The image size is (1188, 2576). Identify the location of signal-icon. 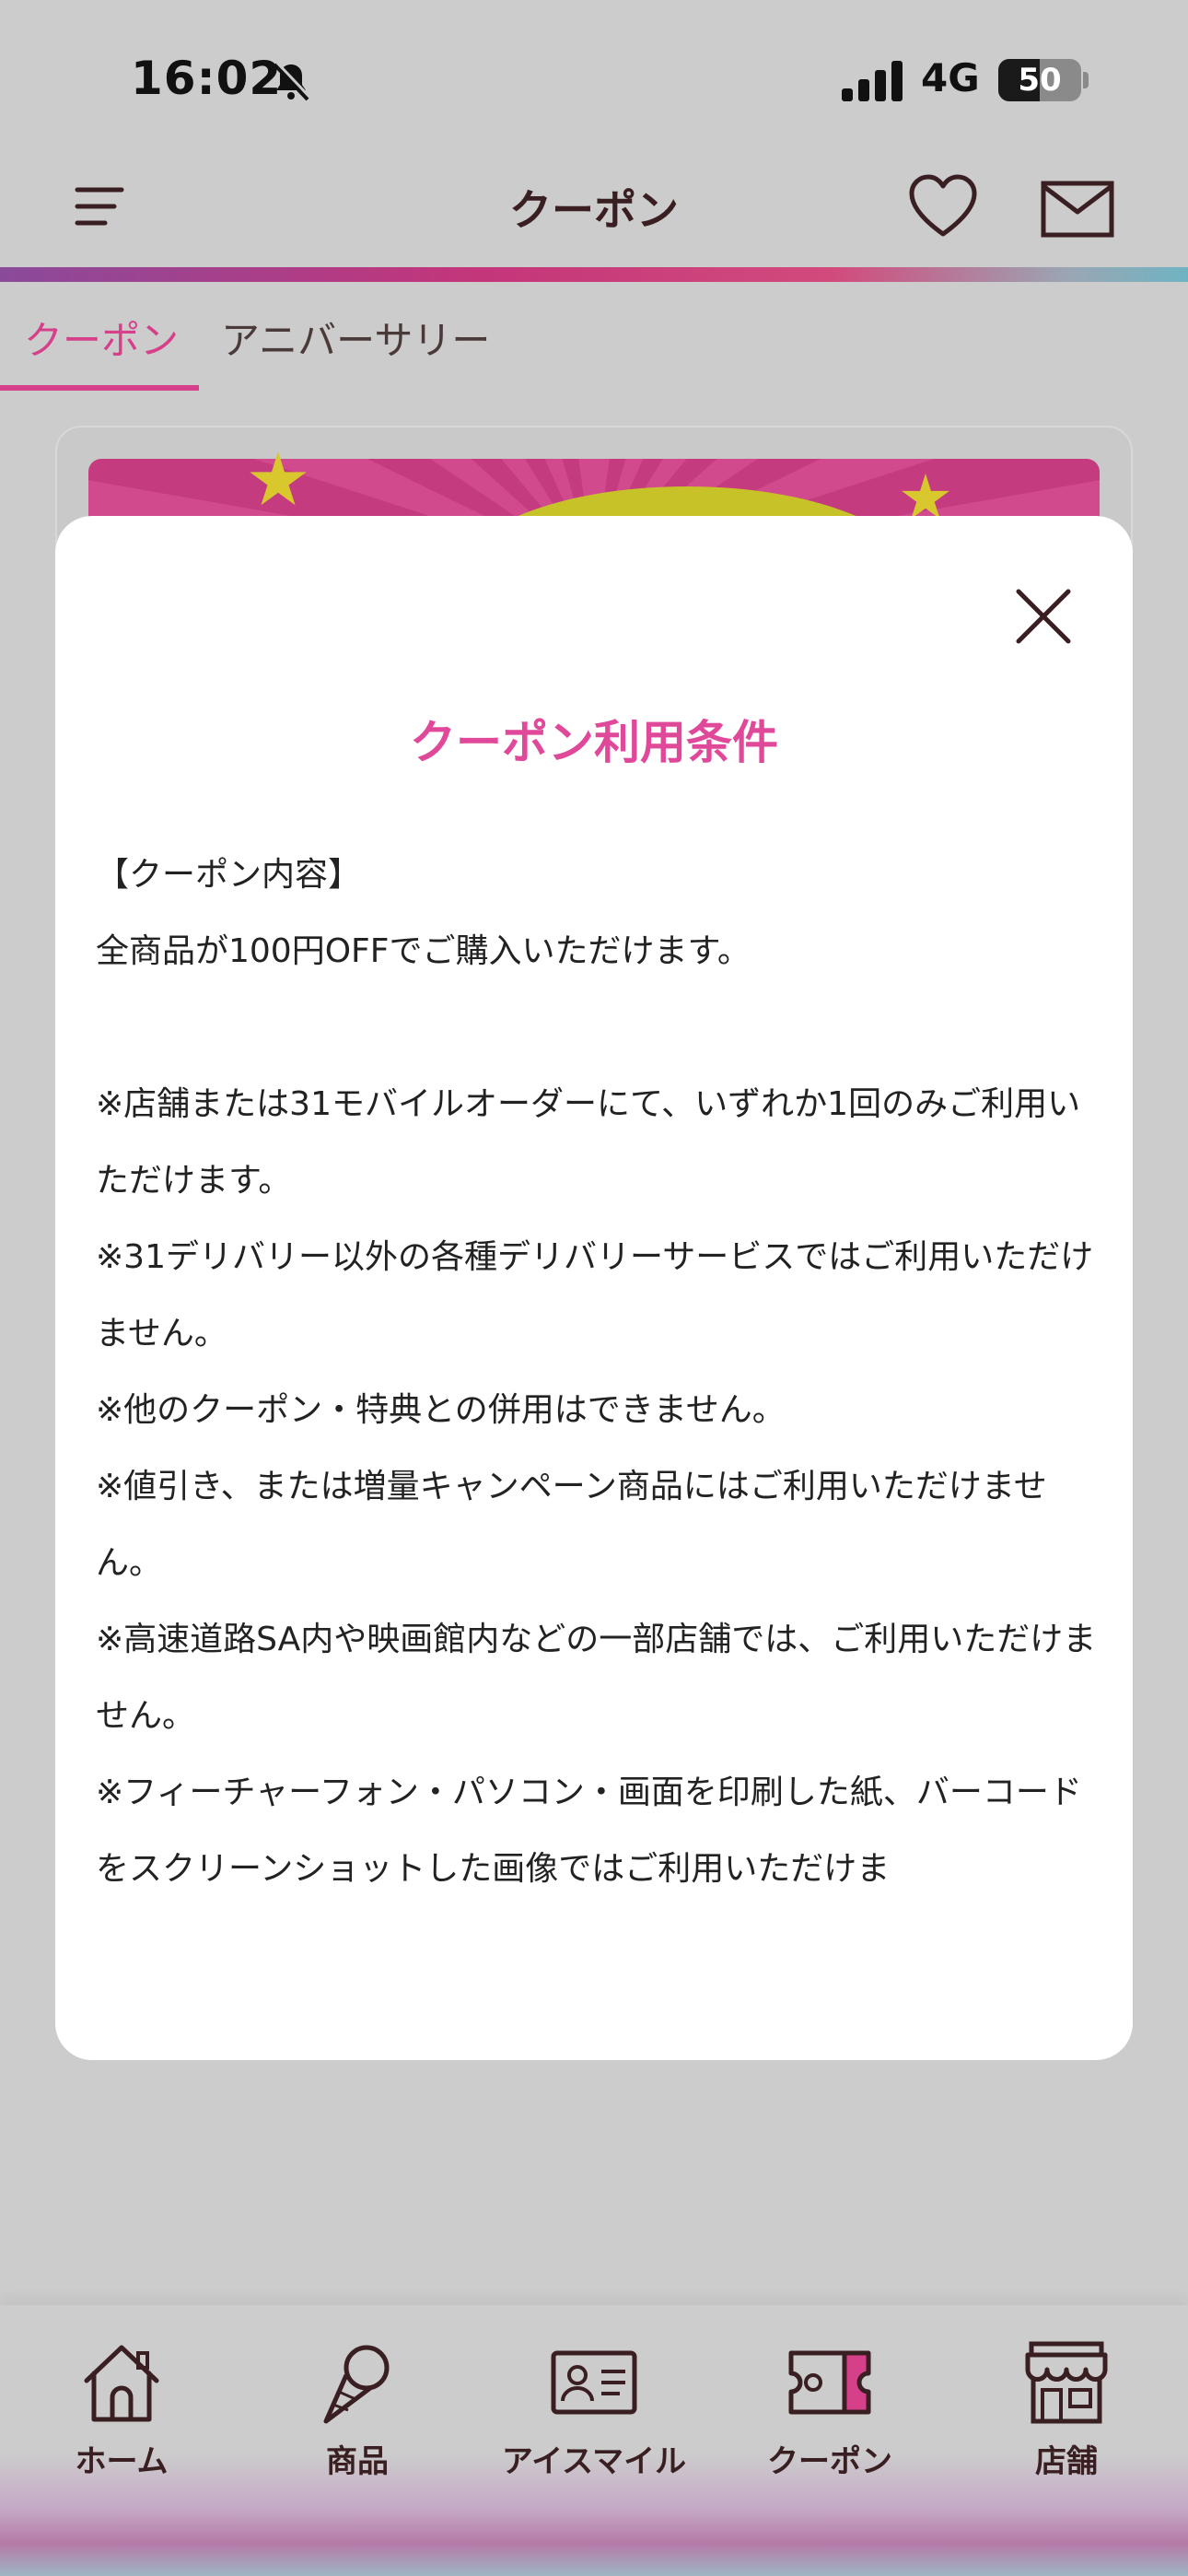
(872, 81).